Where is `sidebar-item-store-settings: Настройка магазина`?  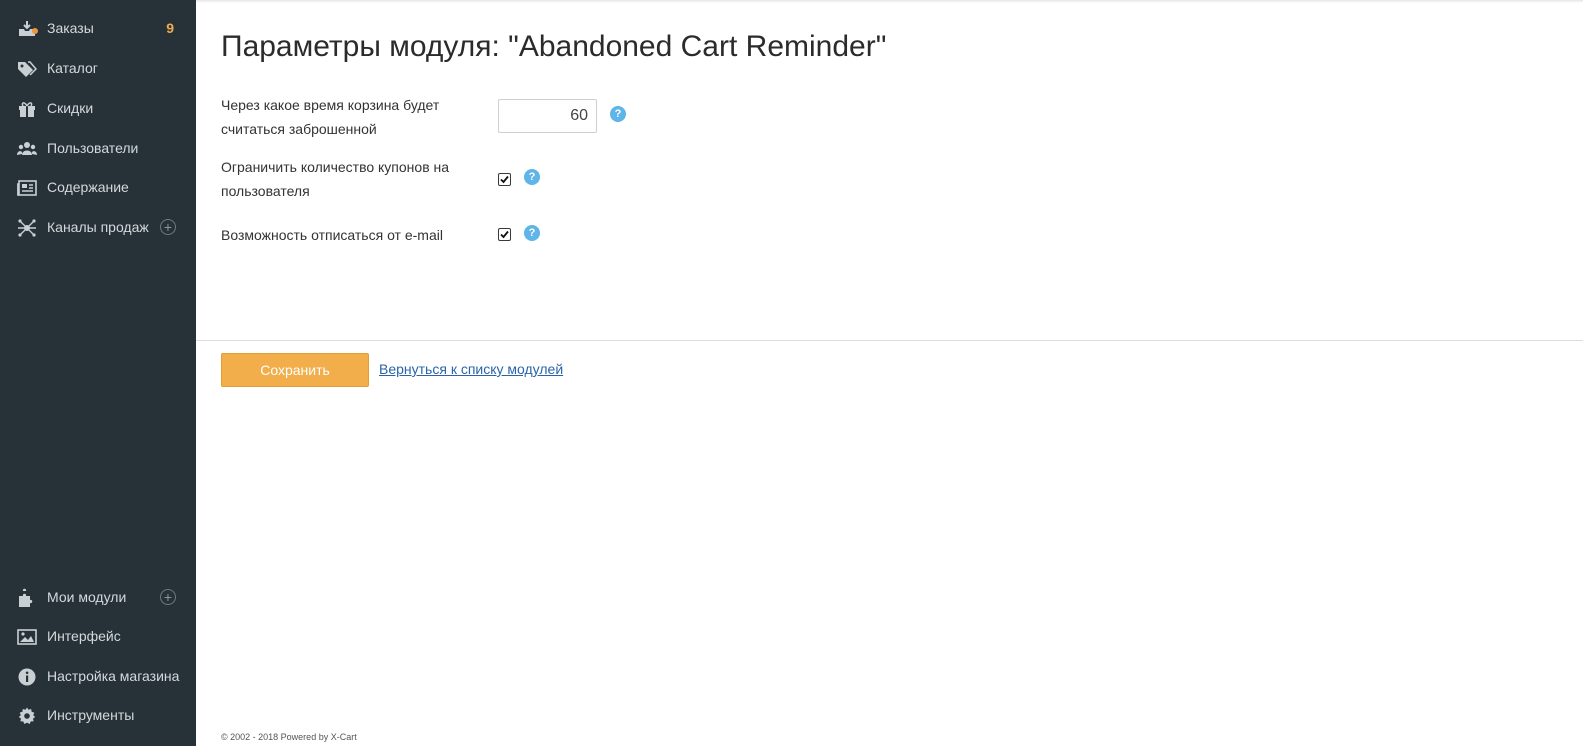 sidebar-item-store-settings: Настройка магазина is located at coordinates (98, 677).